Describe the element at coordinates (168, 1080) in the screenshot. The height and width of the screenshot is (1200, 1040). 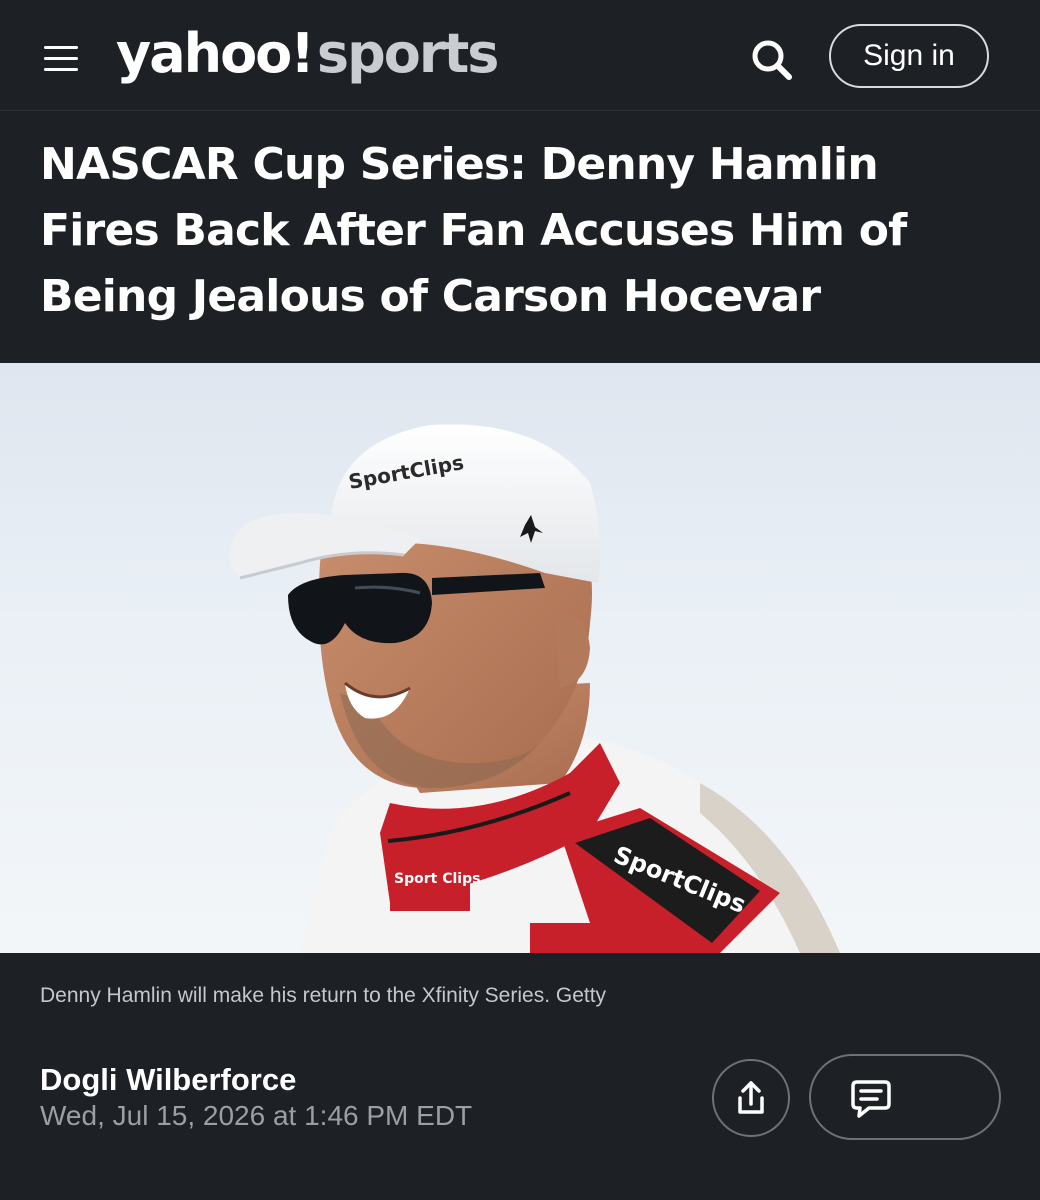
I see `author-name: Dogli Wilberforce` at that location.